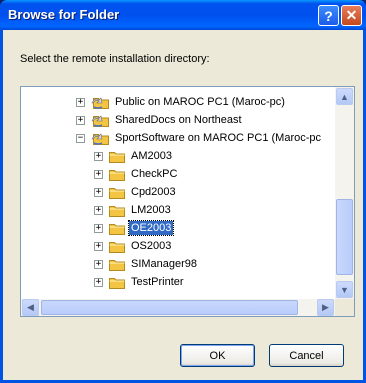 This screenshot has height=383, width=366. I want to click on tree-item-label: OS2003, so click(151, 246).